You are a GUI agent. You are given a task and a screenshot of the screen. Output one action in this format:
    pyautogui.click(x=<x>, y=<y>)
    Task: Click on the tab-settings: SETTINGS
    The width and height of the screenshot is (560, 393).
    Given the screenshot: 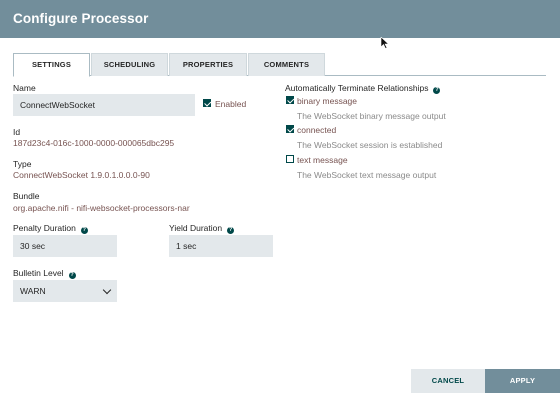 What is the action you would take?
    pyautogui.click(x=51, y=65)
    